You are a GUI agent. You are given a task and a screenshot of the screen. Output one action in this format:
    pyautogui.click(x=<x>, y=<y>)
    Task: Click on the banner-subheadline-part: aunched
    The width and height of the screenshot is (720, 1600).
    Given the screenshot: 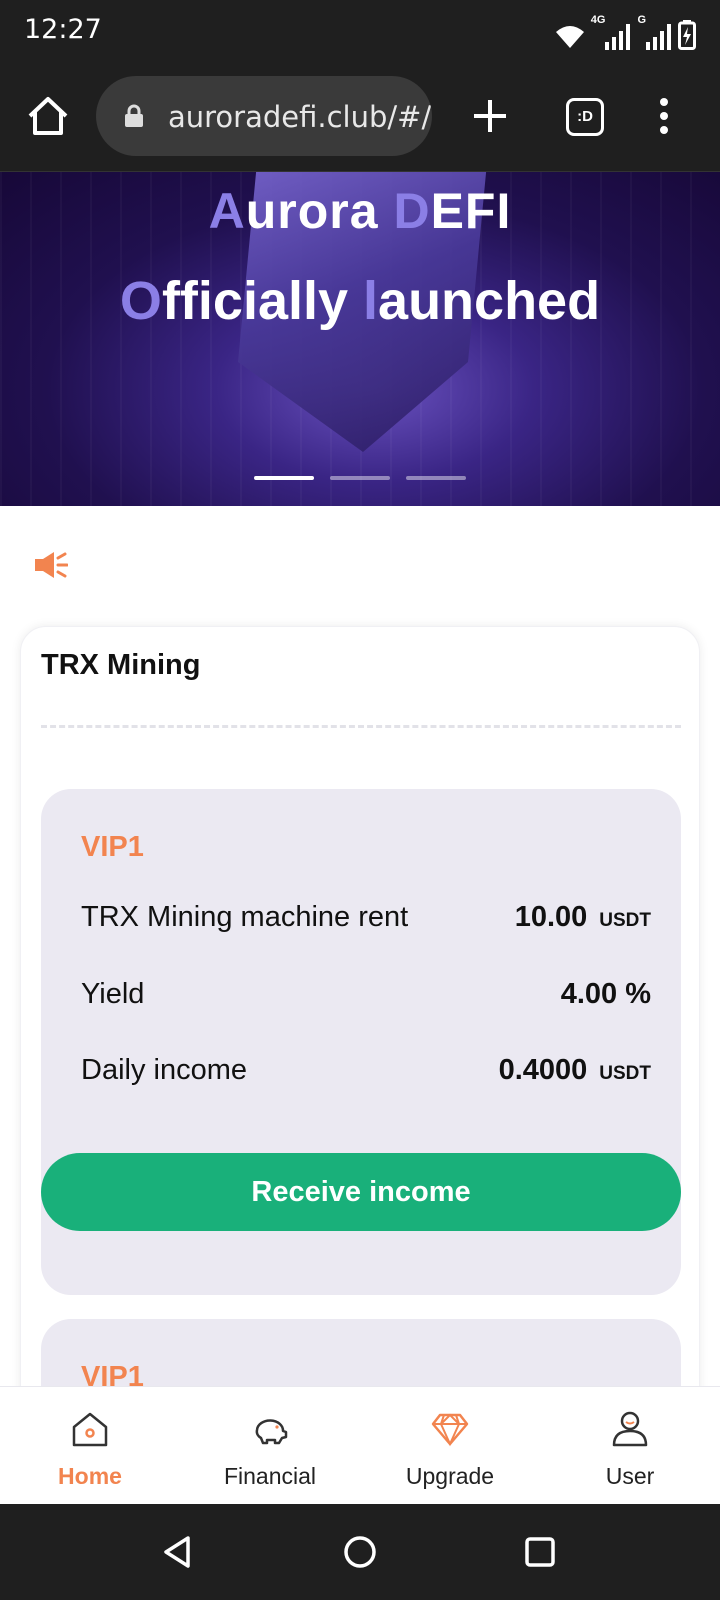 What is the action you would take?
    pyautogui.click(x=489, y=301)
    